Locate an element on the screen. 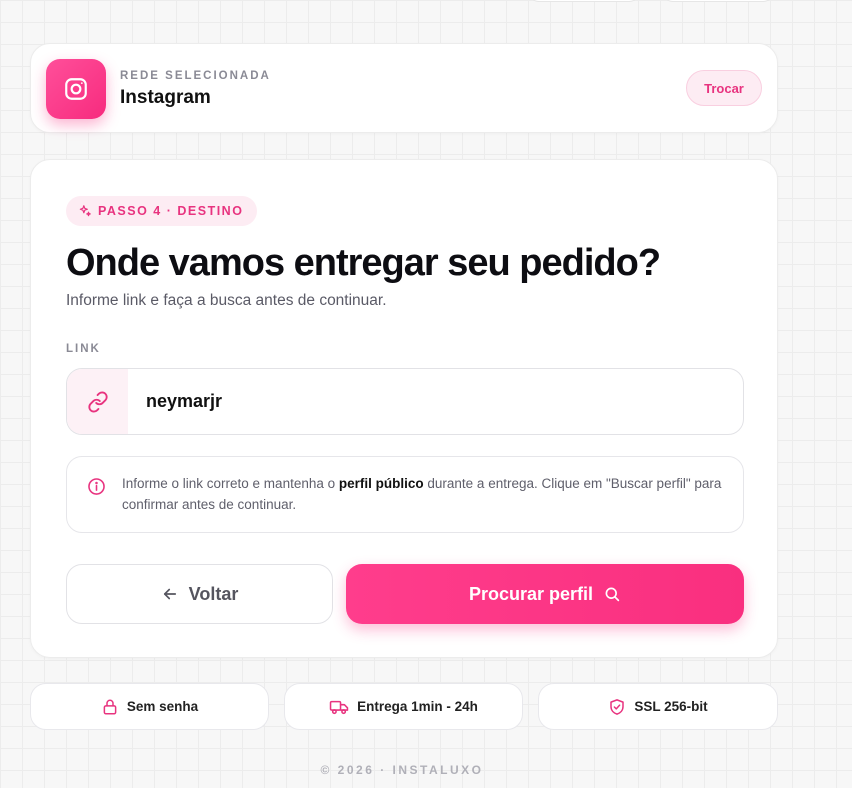 The image size is (852, 788). swap-network-button: Trocar is located at coordinates (724, 88).